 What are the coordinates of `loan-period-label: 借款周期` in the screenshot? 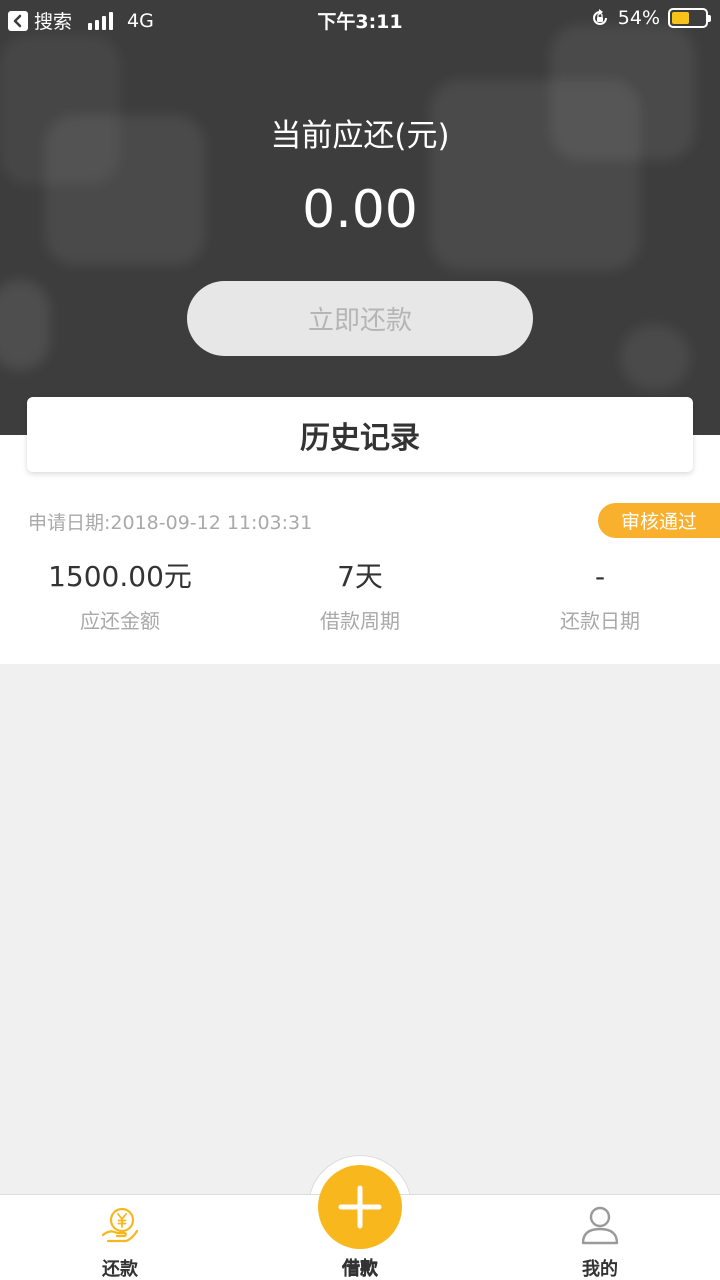 It's located at (360, 621).